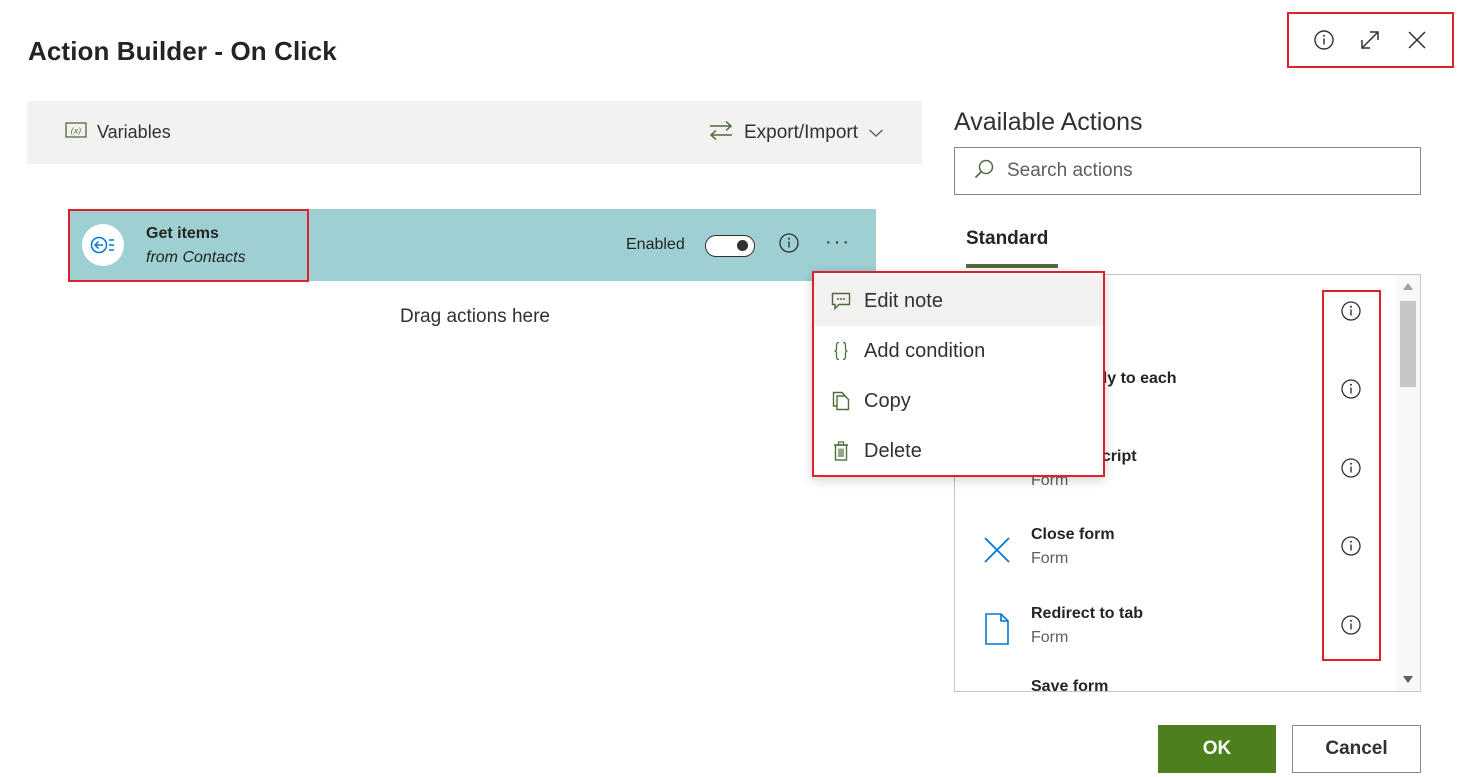 Image resolution: width=1465 pixels, height=777 pixels. Describe the element at coordinates (182, 51) in the screenshot. I see `dialog-title: Action Builder - On Click` at that location.